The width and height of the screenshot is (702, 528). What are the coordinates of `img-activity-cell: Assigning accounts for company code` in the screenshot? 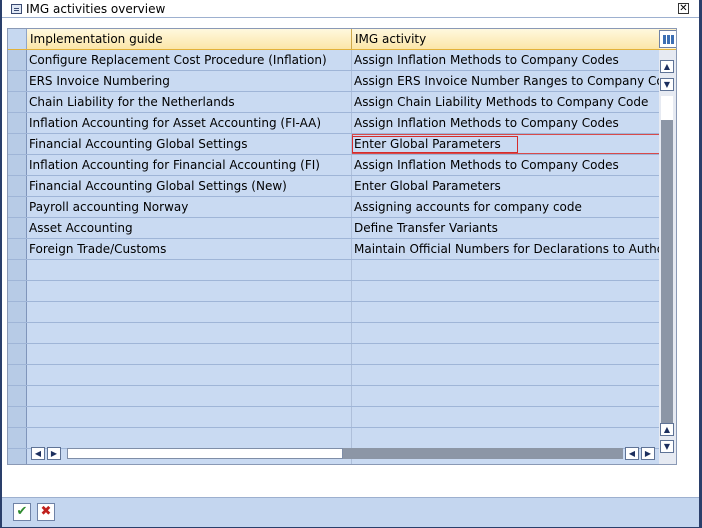 It's located at (506, 207).